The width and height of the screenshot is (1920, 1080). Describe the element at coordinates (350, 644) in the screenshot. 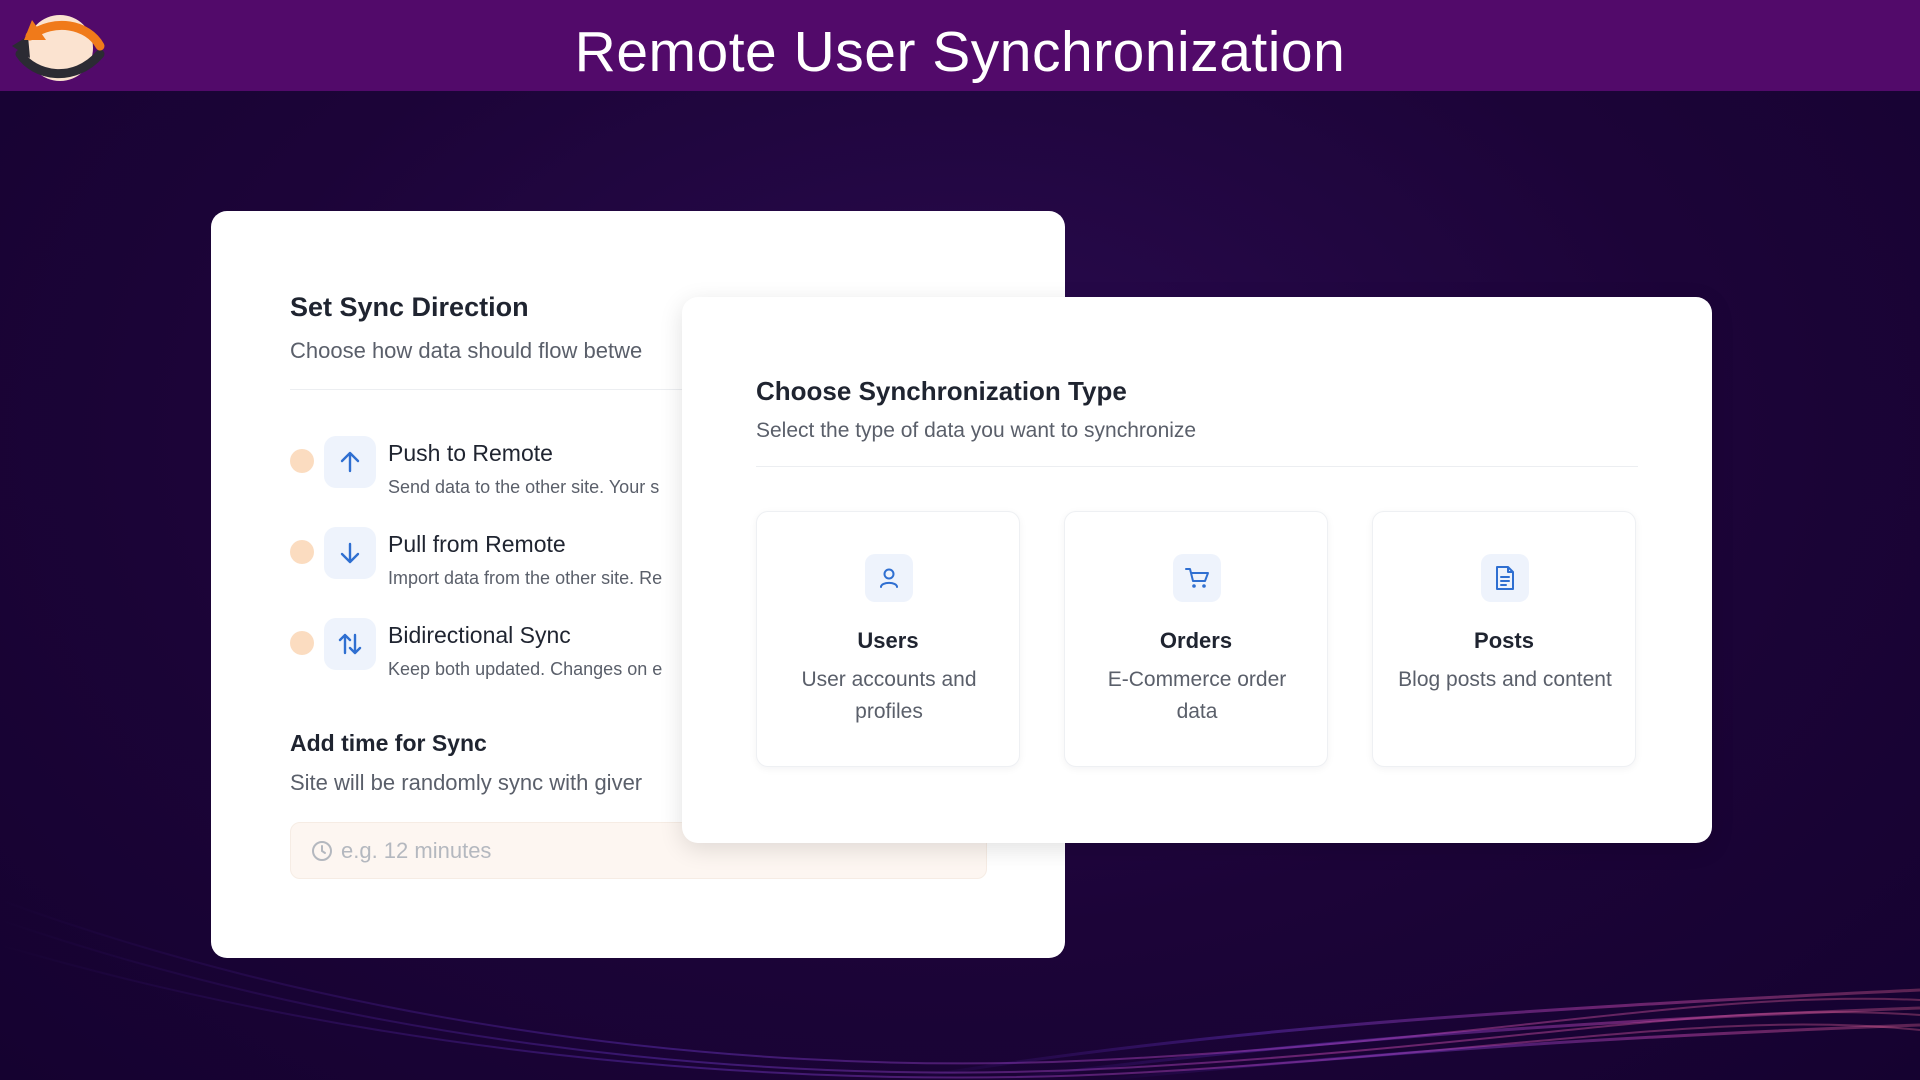

I see `arrows-up-down-icon` at that location.